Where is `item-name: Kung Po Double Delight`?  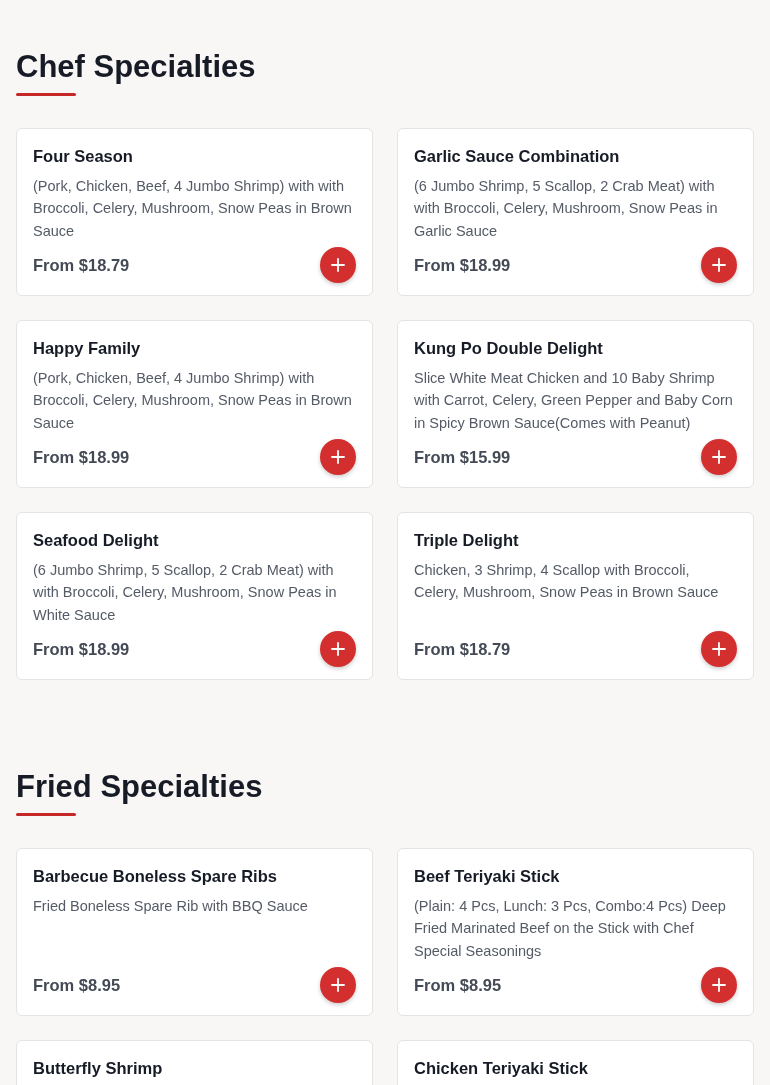 item-name: Kung Po Double Delight is located at coordinates (509, 349).